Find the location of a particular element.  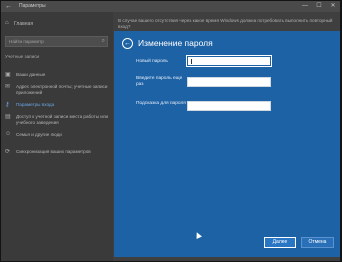

sidebar-section-heading: Учетные записи is located at coordinates (22, 56).